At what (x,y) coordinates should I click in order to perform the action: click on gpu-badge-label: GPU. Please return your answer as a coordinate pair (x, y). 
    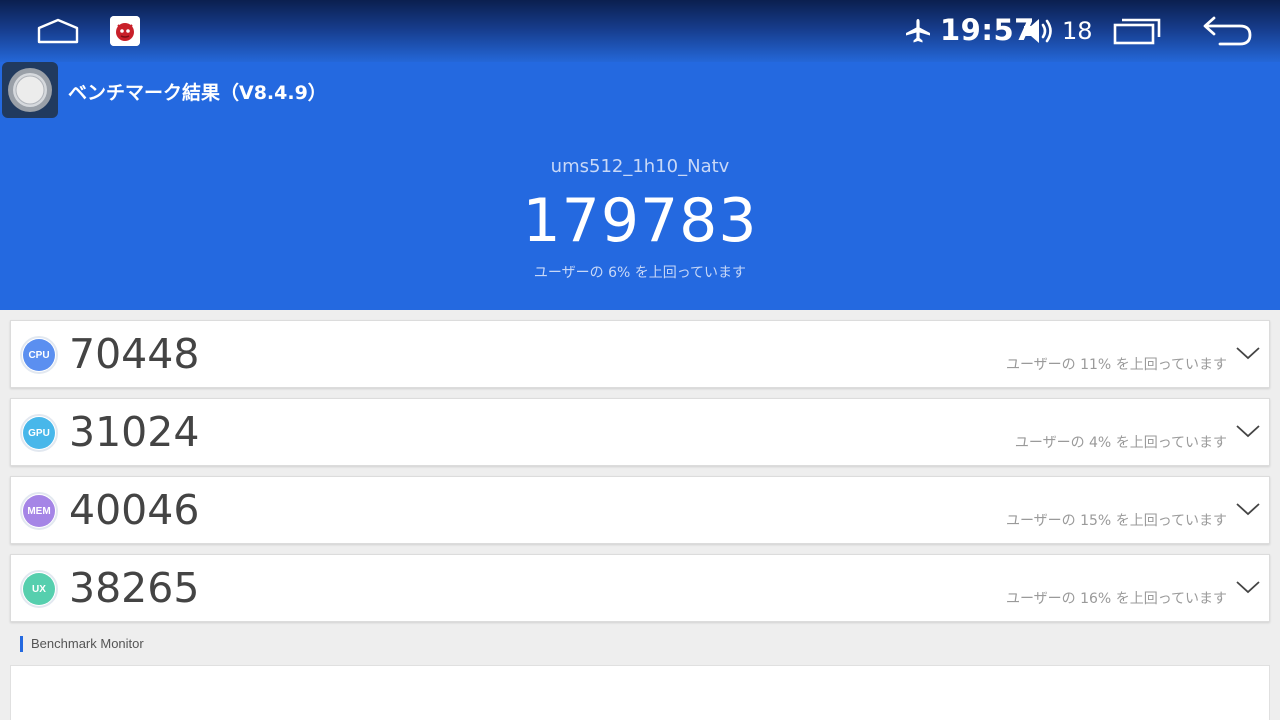
    Looking at the image, I should click on (39, 433).